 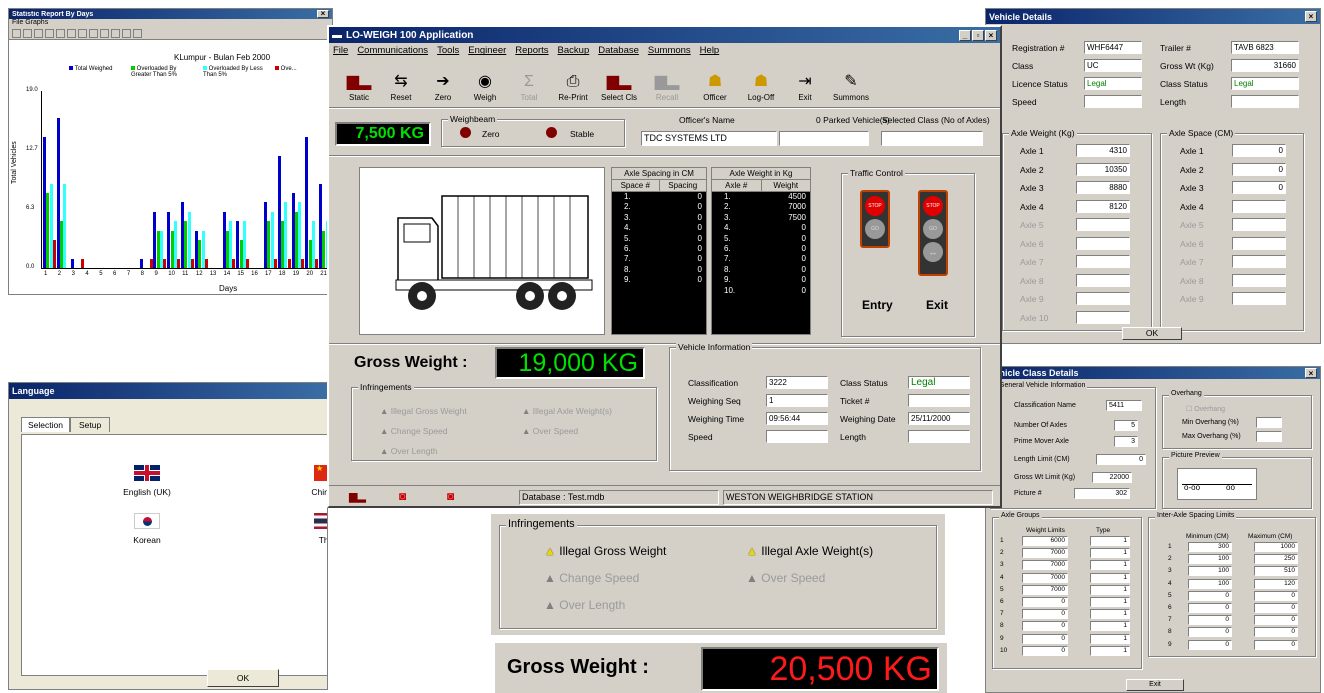 I want to click on toolbar-weighbutton: ◉ Weigh, so click(x=485, y=86).